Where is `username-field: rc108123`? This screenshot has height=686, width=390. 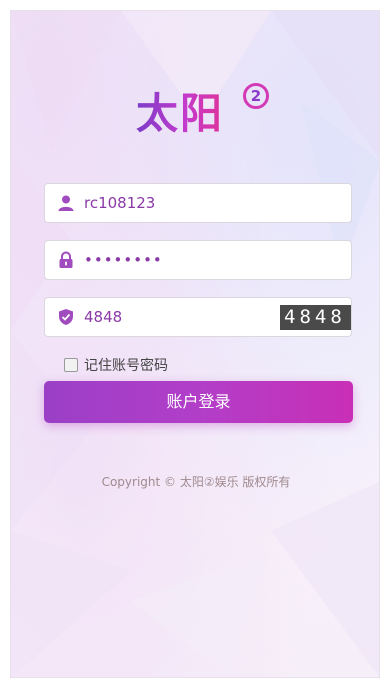 username-field: rc108123 is located at coordinates (198, 203).